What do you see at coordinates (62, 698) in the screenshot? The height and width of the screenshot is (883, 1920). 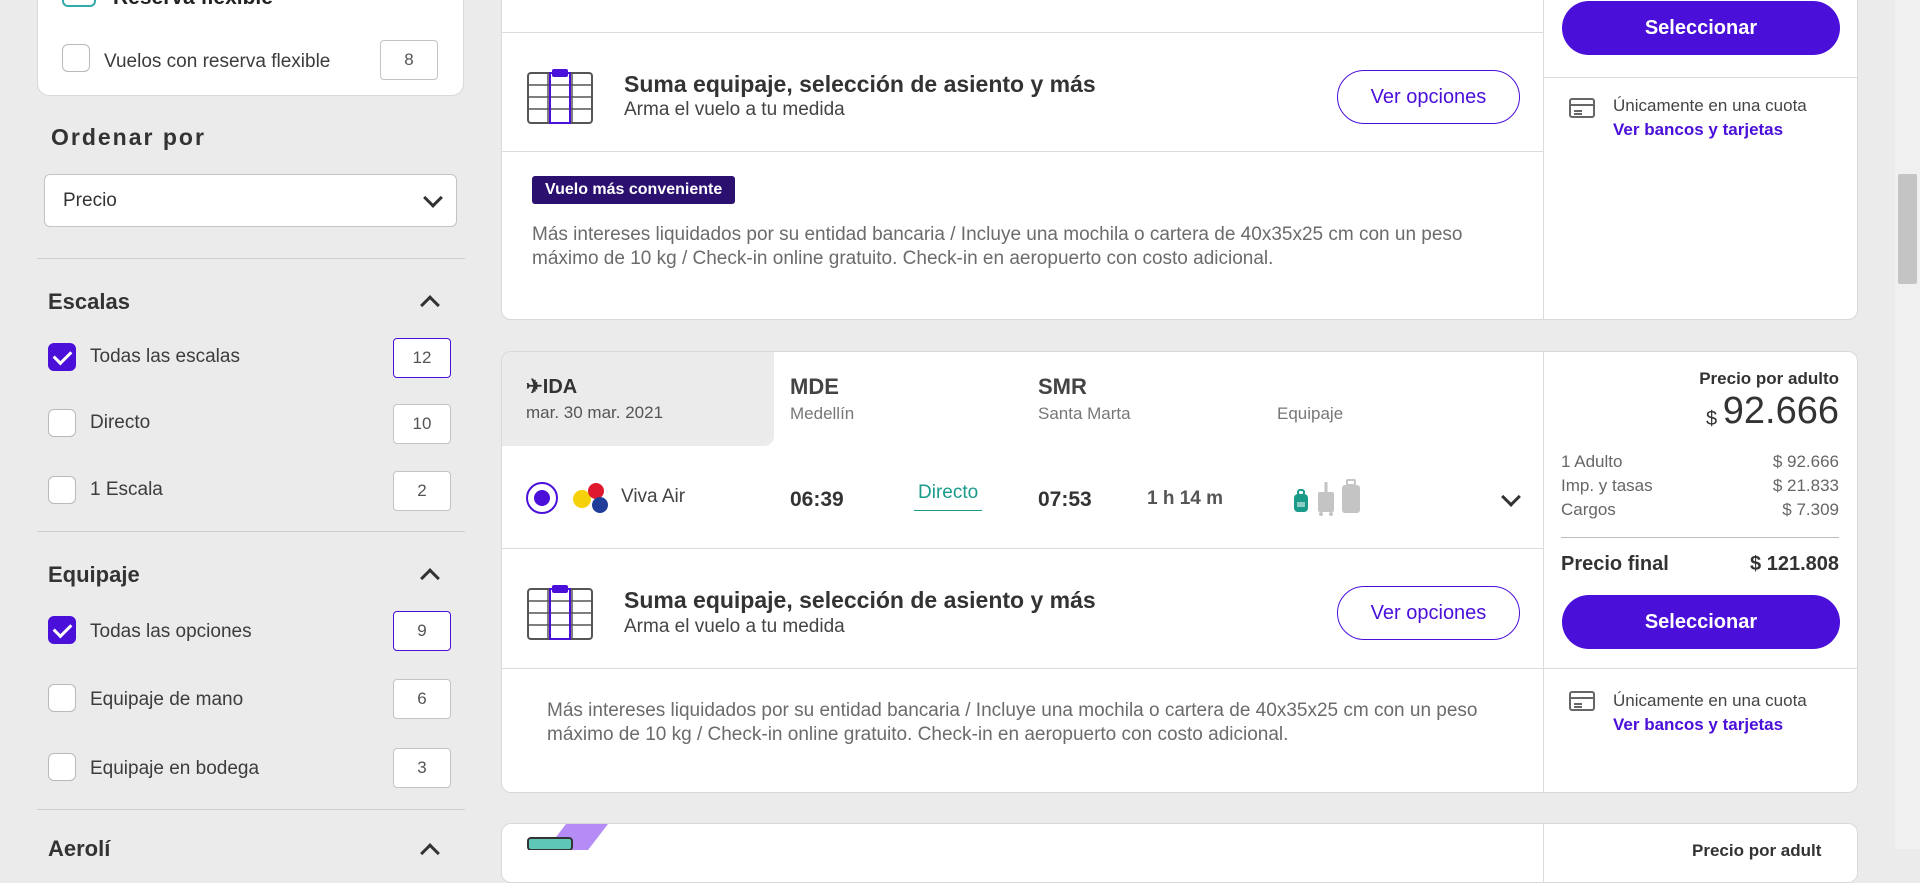 I see `checkbox-hand-baggage` at bounding box center [62, 698].